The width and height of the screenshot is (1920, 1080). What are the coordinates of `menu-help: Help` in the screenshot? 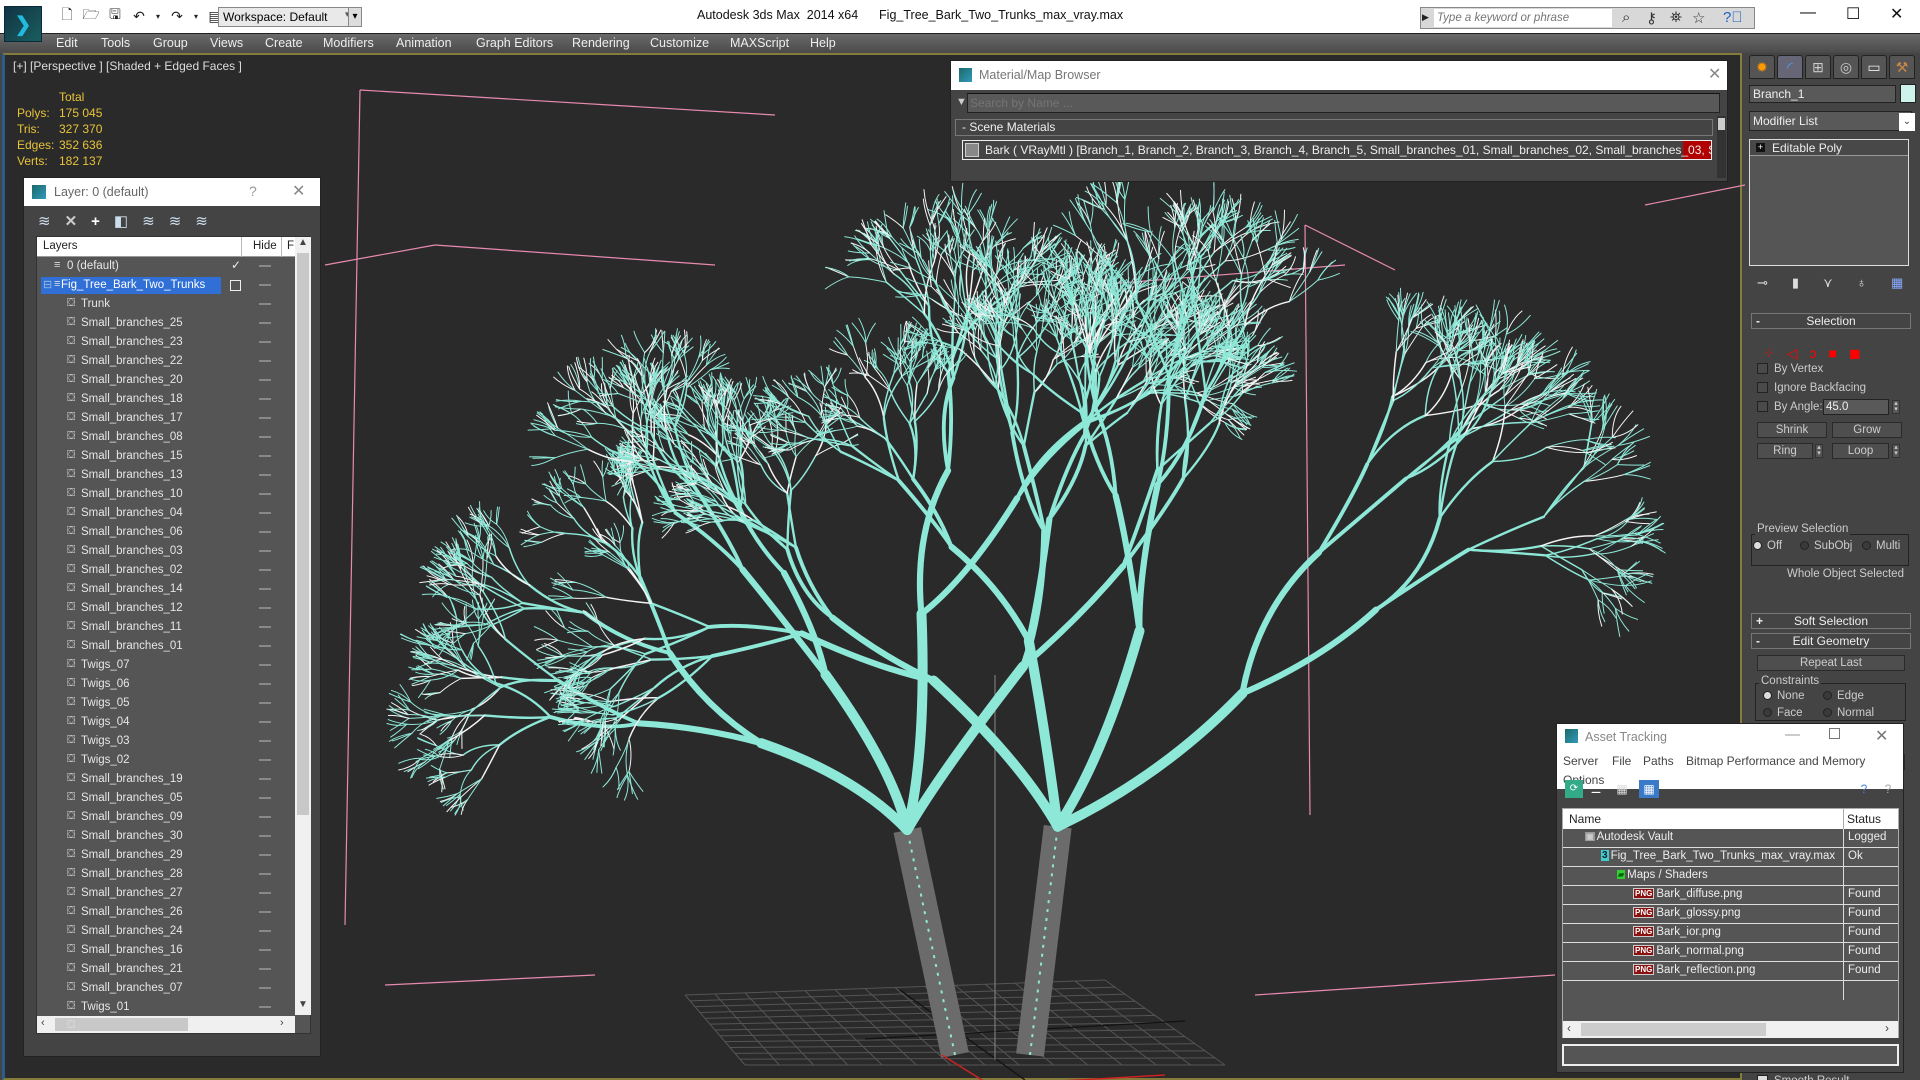 It's located at (823, 43).